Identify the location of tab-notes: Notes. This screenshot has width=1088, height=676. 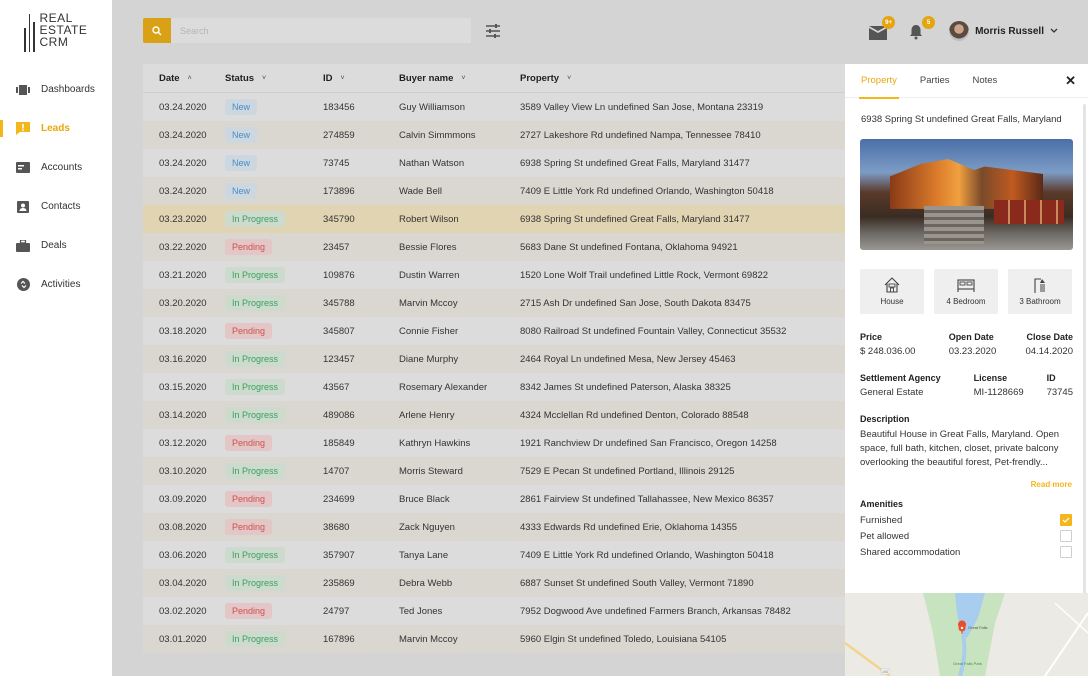
(984, 81).